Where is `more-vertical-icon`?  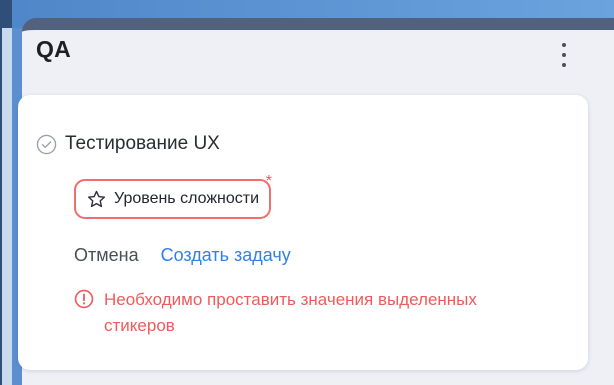 more-vertical-icon is located at coordinates (564, 55).